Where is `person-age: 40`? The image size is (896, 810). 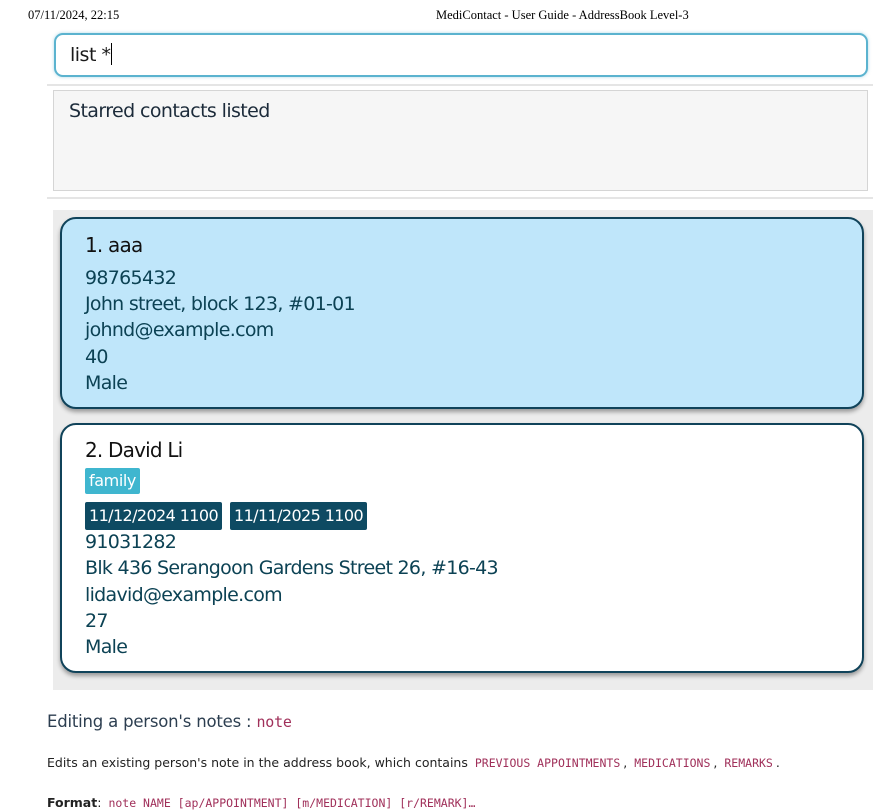 person-age: 40 is located at coordinates (96, 357).